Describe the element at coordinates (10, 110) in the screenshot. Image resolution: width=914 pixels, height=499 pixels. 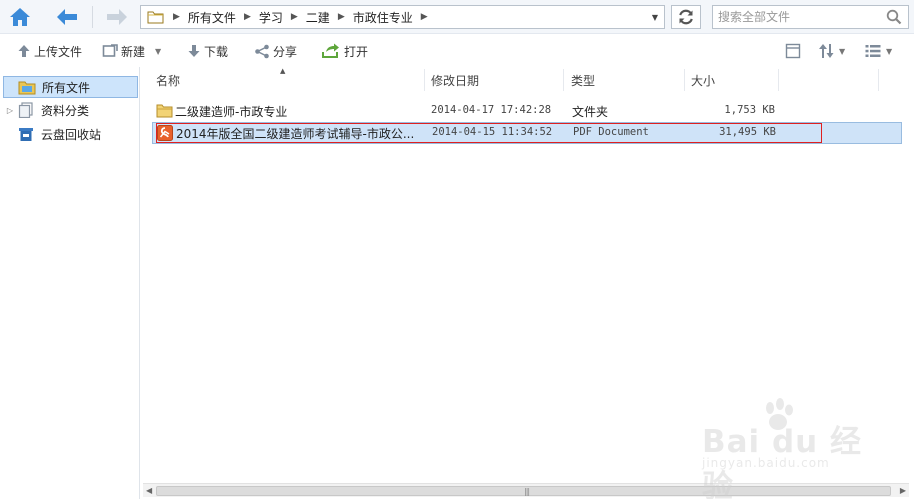
I see `expand-arrow-icon: ▷` at that location.